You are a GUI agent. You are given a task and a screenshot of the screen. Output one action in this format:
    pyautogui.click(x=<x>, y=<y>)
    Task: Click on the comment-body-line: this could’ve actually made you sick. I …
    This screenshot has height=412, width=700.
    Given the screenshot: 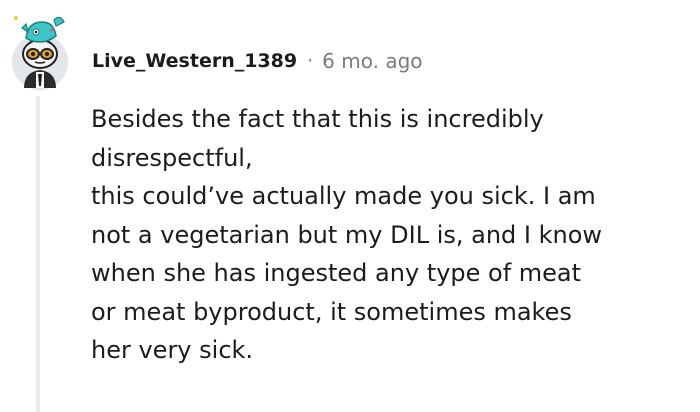 What is the action you would take?
    pyautogui.click(x=343, y=196)
    